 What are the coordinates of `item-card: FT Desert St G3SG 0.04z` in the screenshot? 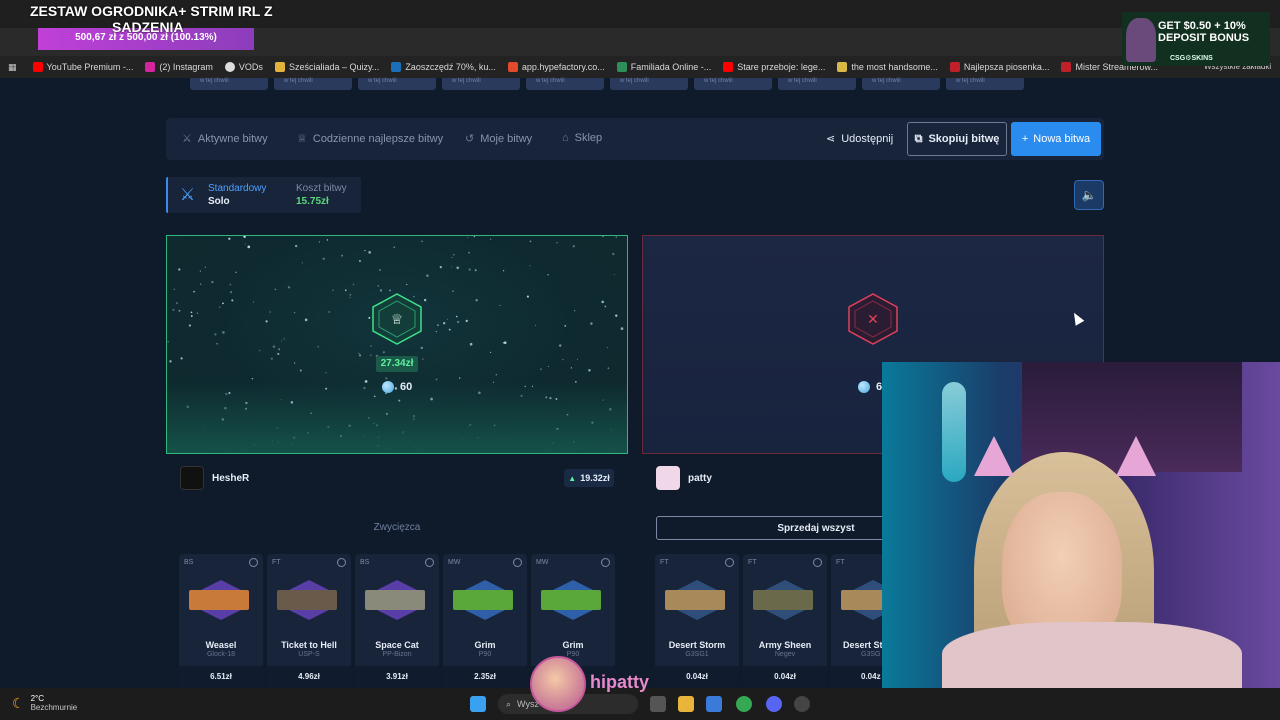 It's located at (857, 621).